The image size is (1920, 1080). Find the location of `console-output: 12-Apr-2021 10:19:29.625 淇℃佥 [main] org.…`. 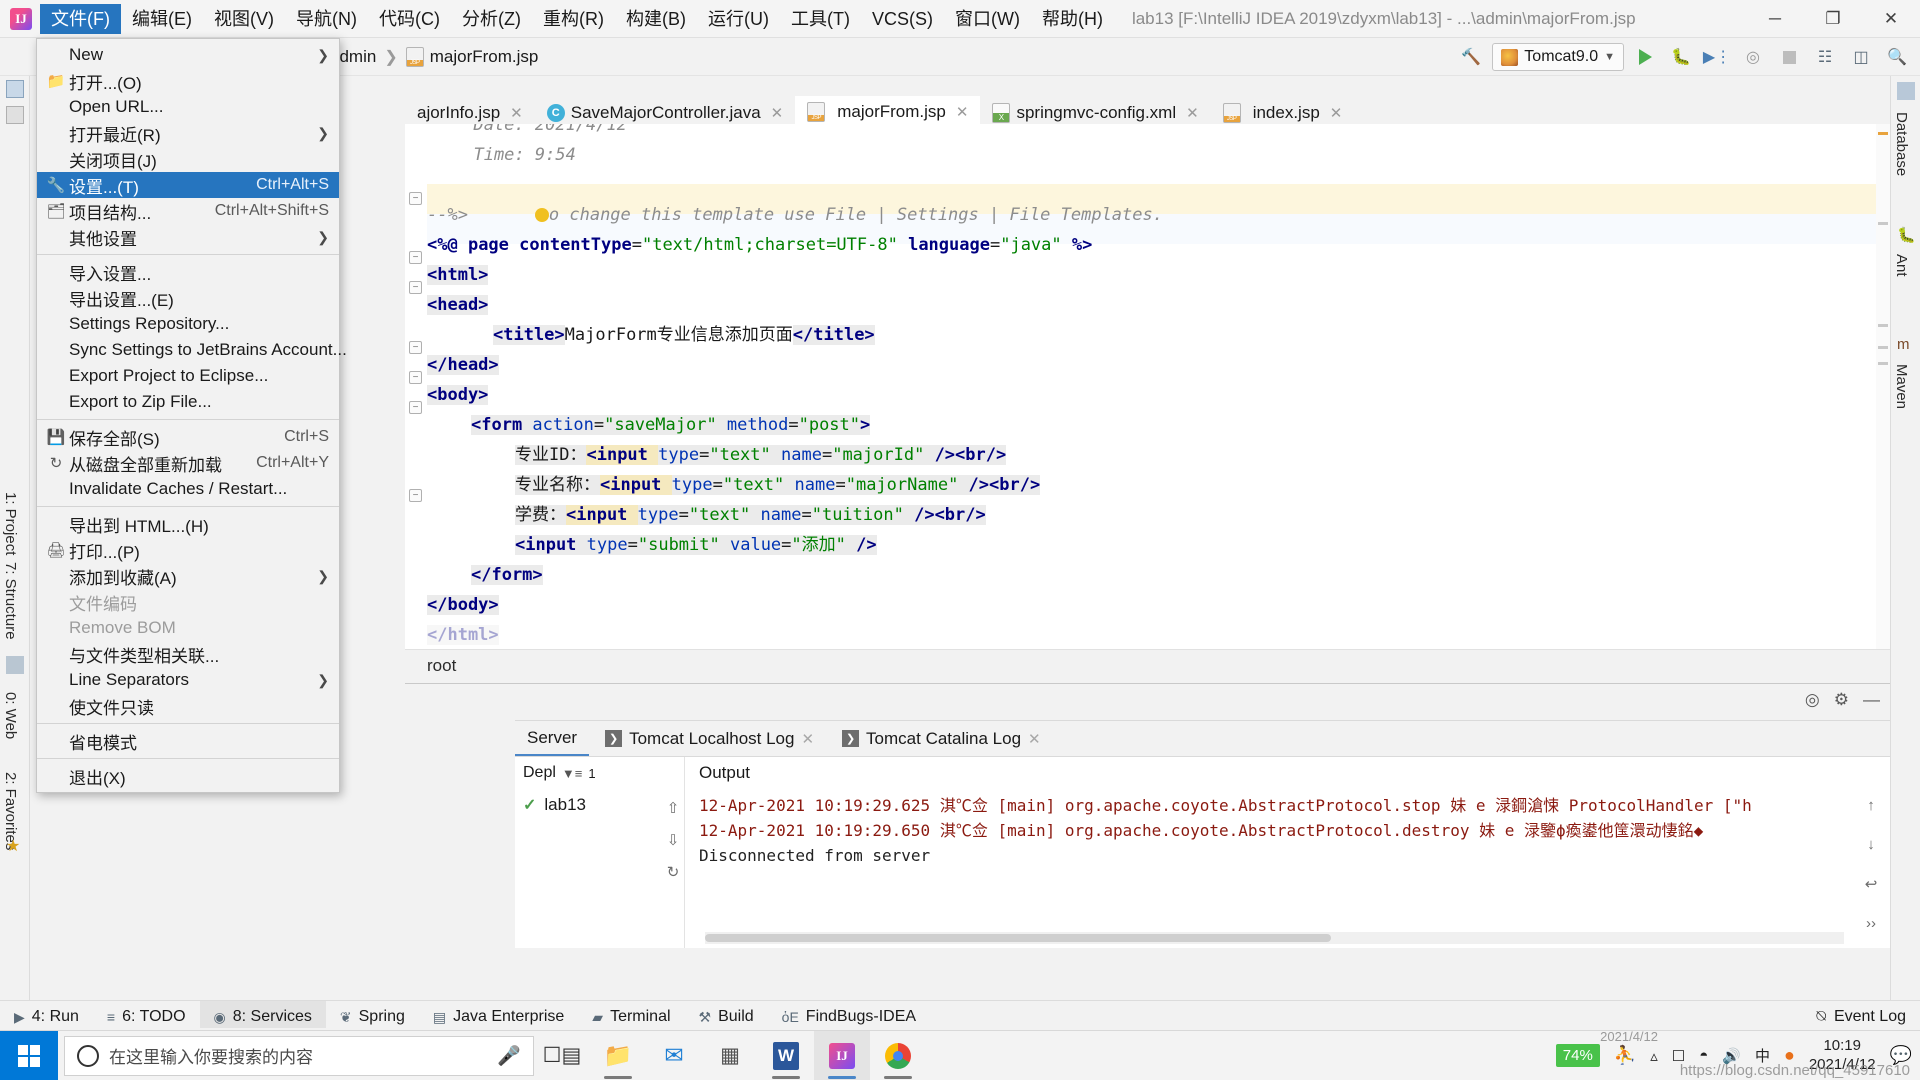

console-output: 12-Apr-2021 10:19:29.625 淇℃佥 [main] org.… is located at coordinates (1269, 855).